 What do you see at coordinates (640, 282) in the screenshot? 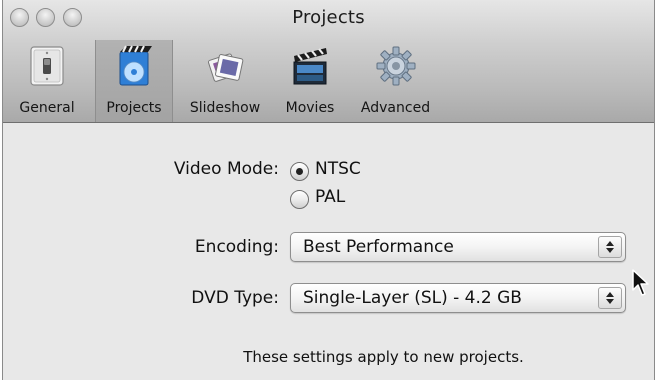
I see `mouse-cursor-icon` at bounding box center [640, 282].